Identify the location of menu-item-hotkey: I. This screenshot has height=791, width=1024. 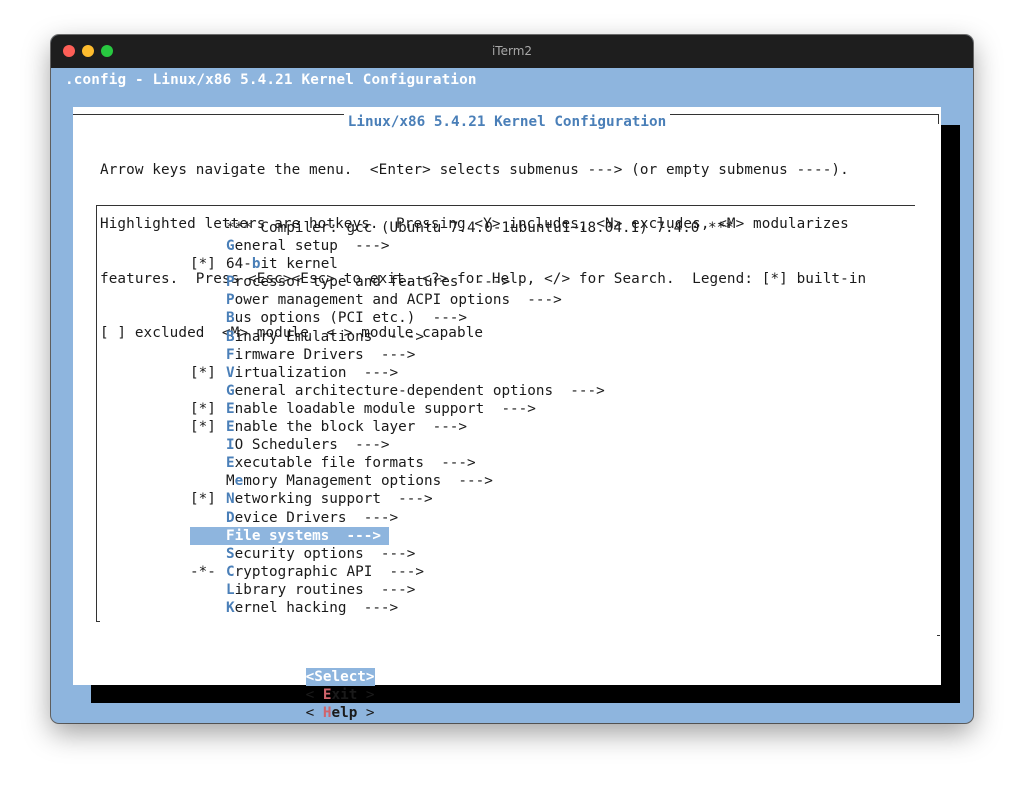
(230, 445).